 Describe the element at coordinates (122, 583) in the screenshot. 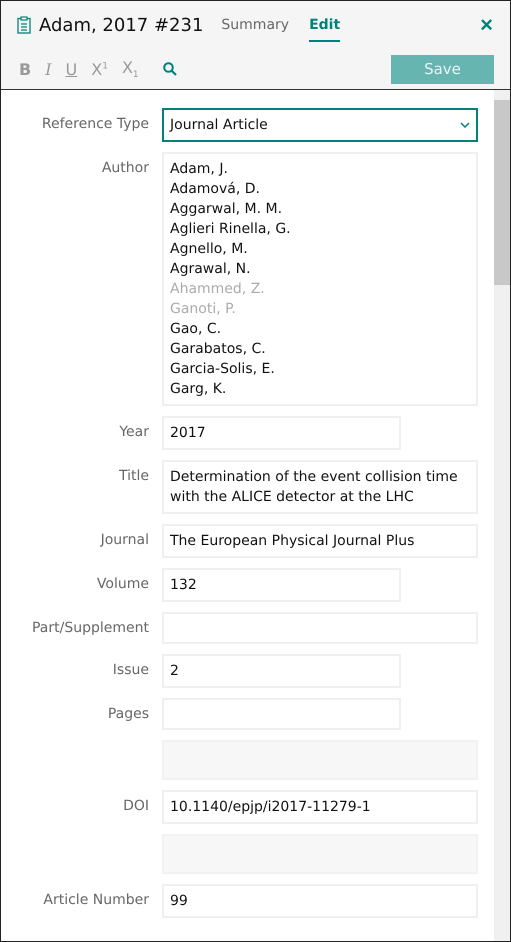

I see `field-label: Volume` at that location.